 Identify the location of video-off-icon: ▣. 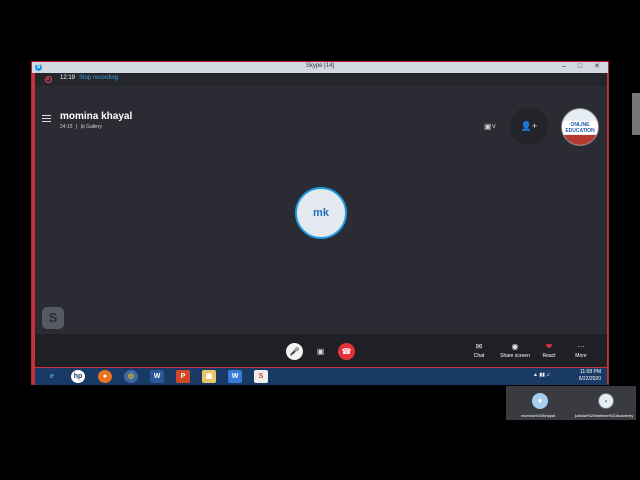
(320, 351).